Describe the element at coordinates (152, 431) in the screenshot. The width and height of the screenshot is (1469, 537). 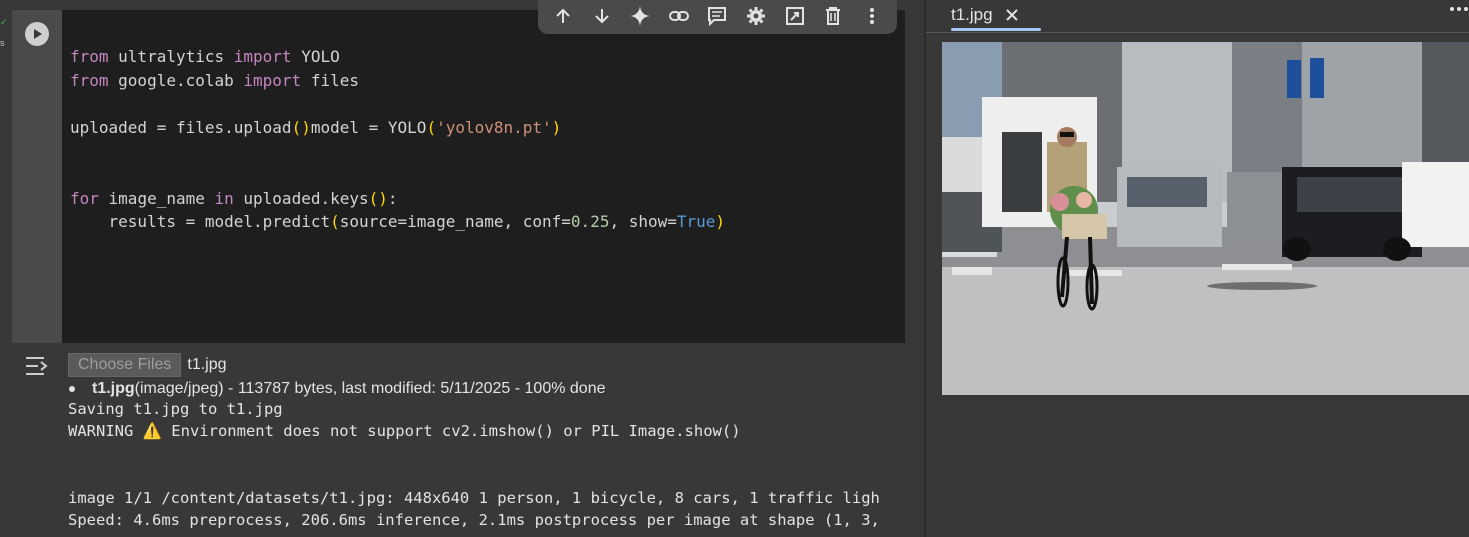
I see `warning-icon: ⚠️` at that location.